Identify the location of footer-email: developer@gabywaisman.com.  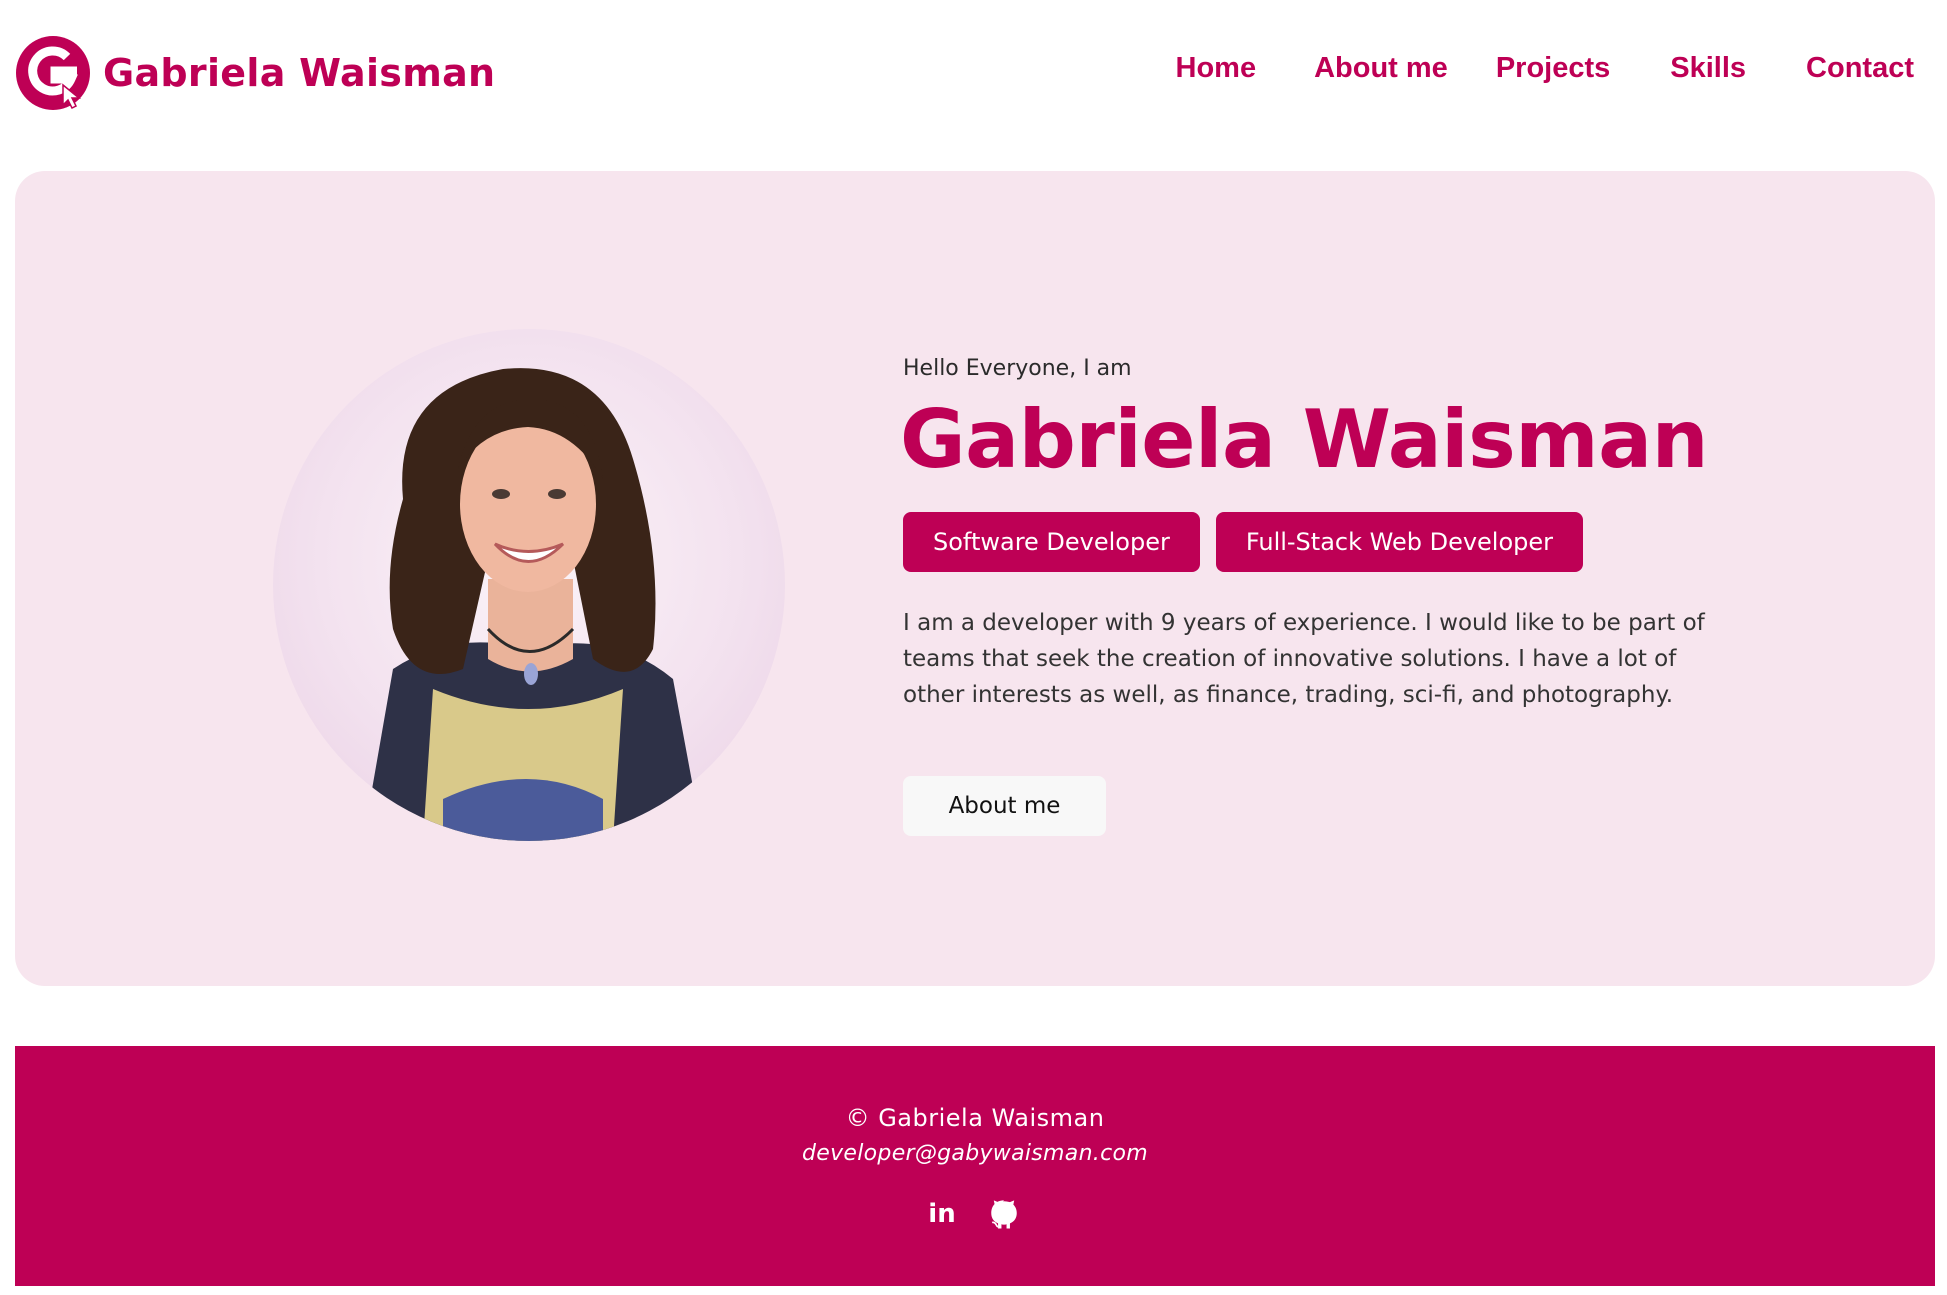
(975, 1153).